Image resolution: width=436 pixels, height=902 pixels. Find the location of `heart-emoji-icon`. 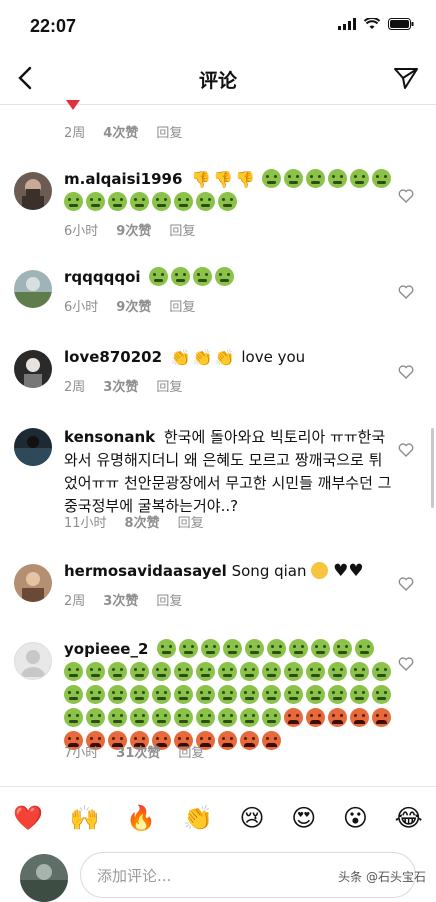

heart-emoji-icon is located at coordinates (73, 105).